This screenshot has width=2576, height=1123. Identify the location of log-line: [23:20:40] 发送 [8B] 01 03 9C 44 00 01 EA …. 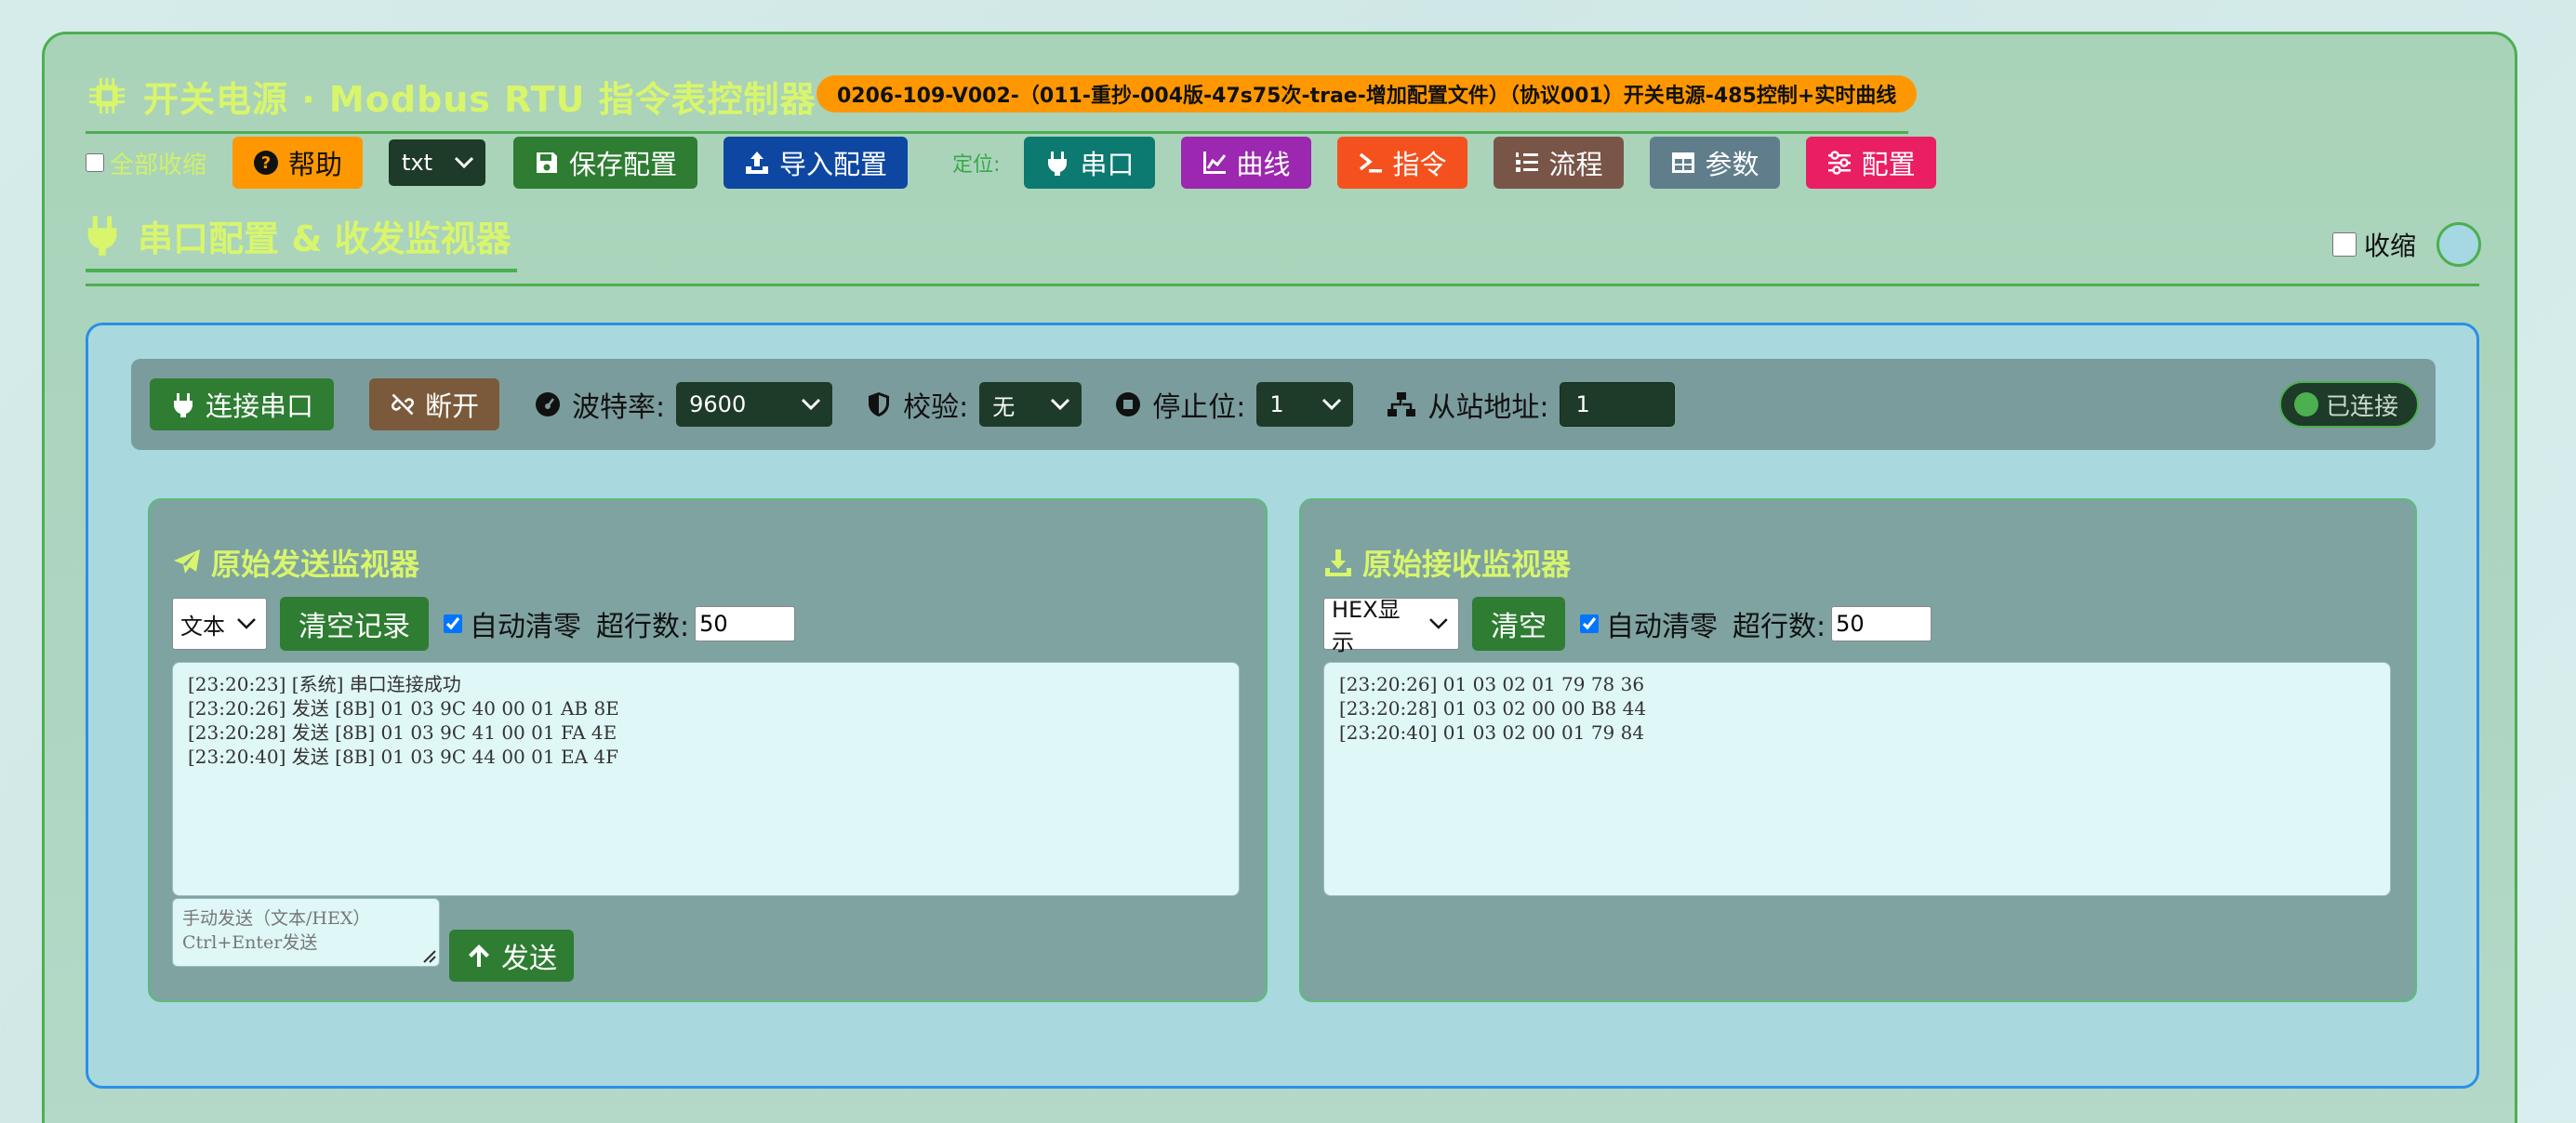
(403, 757).